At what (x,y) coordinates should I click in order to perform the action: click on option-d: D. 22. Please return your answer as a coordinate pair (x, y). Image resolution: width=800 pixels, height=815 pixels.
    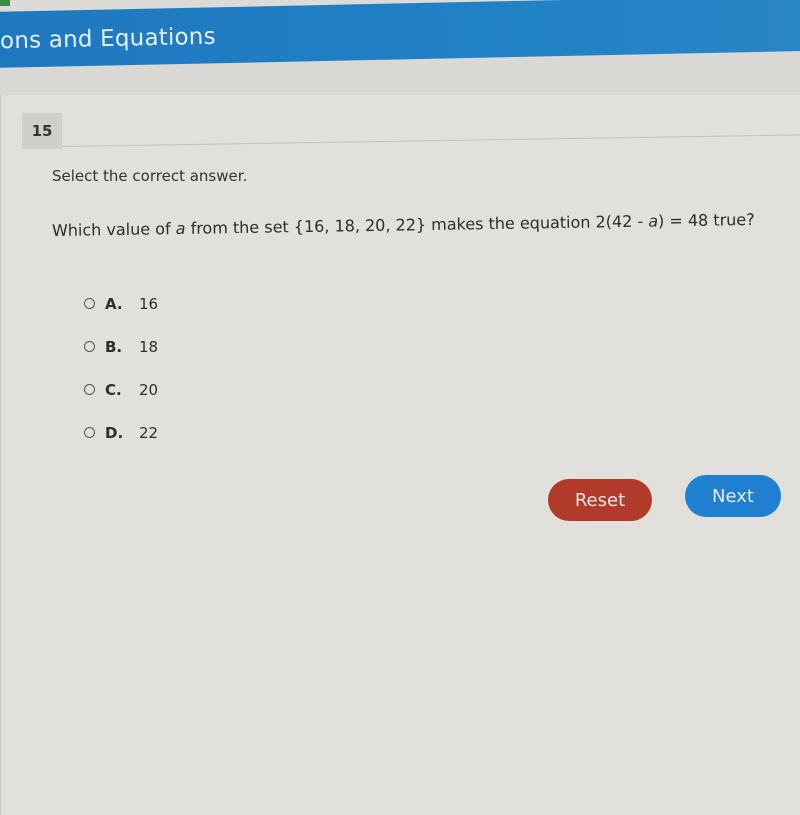
    Looking at the image, I should click on (121, 432).